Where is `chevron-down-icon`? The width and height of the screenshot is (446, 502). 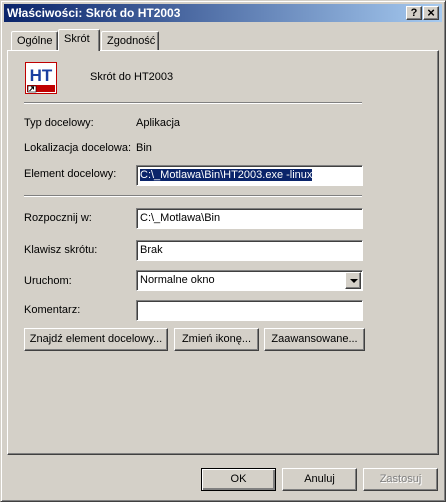 chevron-down-icon is located at coordinates (353, 280).